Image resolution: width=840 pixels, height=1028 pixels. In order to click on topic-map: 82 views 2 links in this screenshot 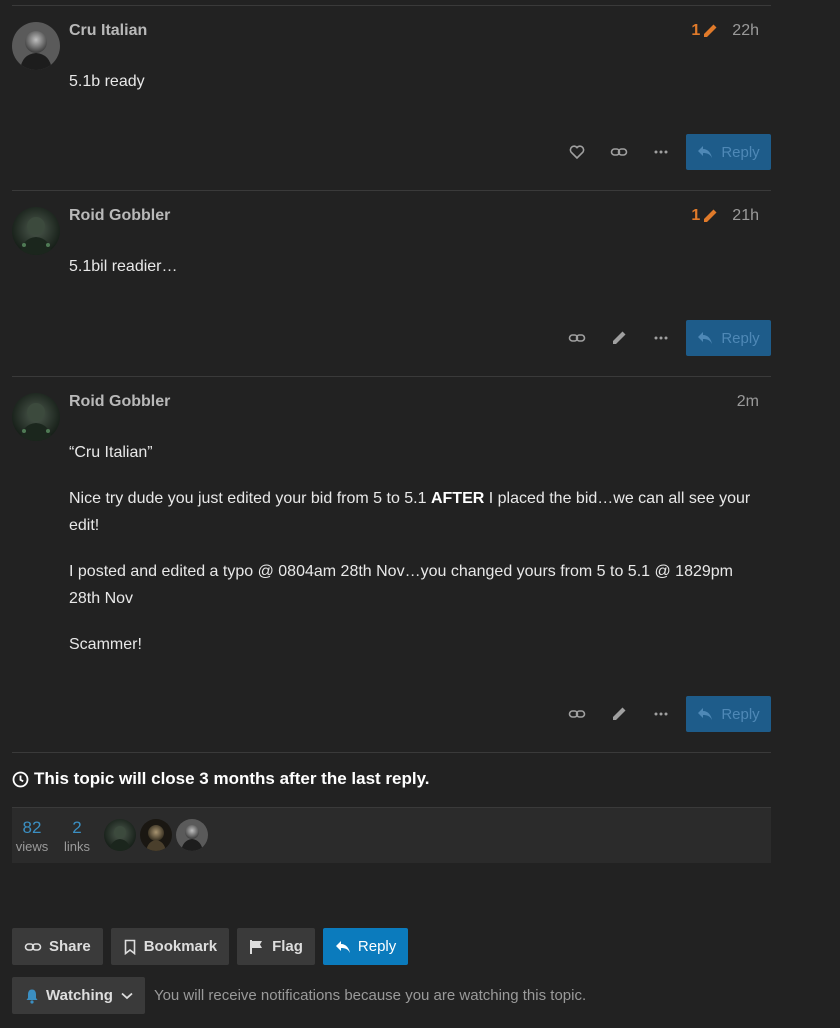, I will do `click(391, 835)`.